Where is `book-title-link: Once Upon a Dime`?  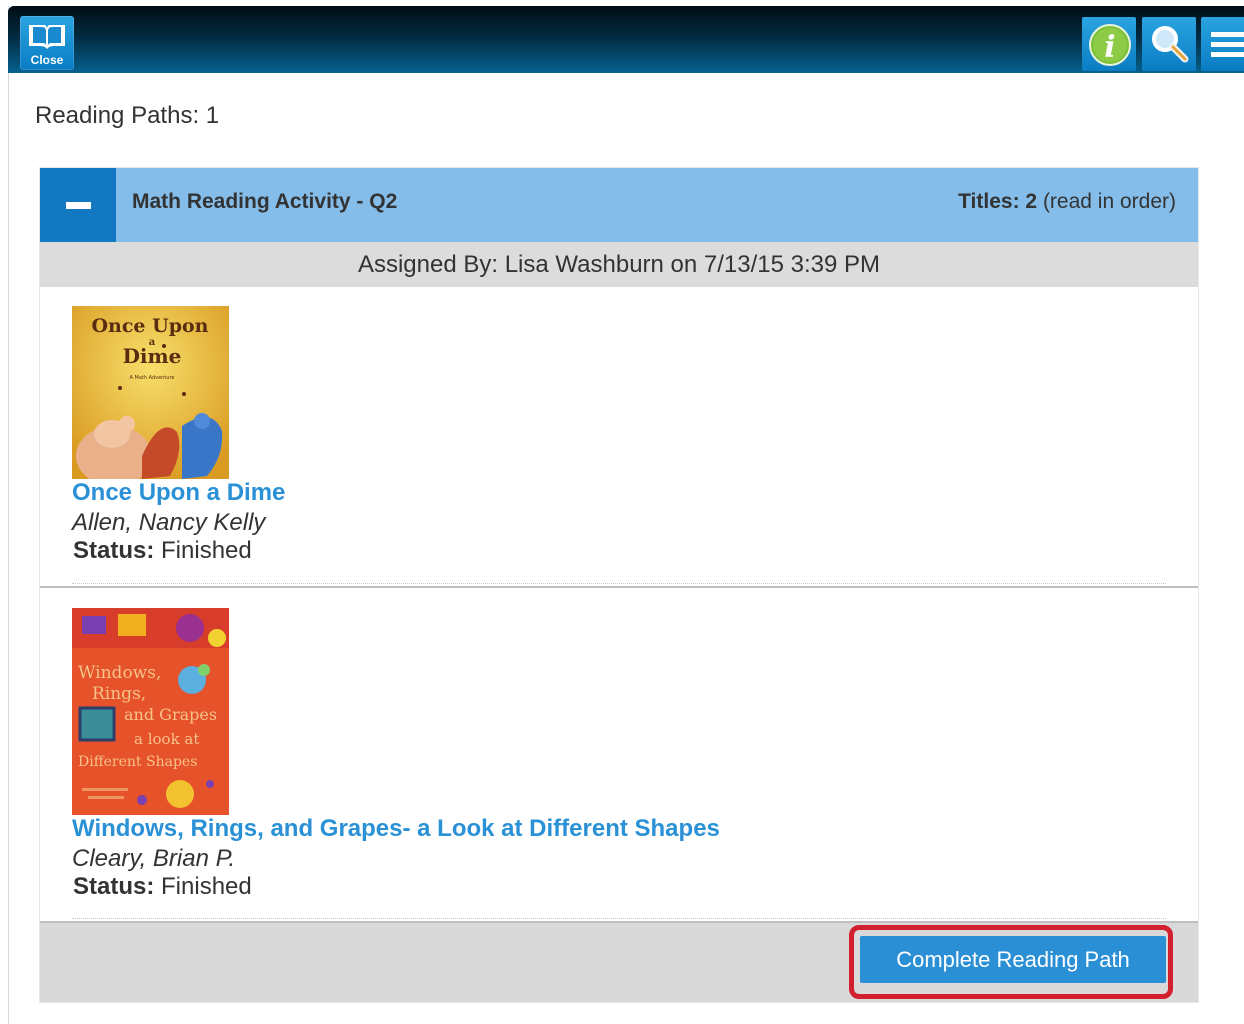 book-title-link: Once Upon a Dime is located at coordinates (178, 493).